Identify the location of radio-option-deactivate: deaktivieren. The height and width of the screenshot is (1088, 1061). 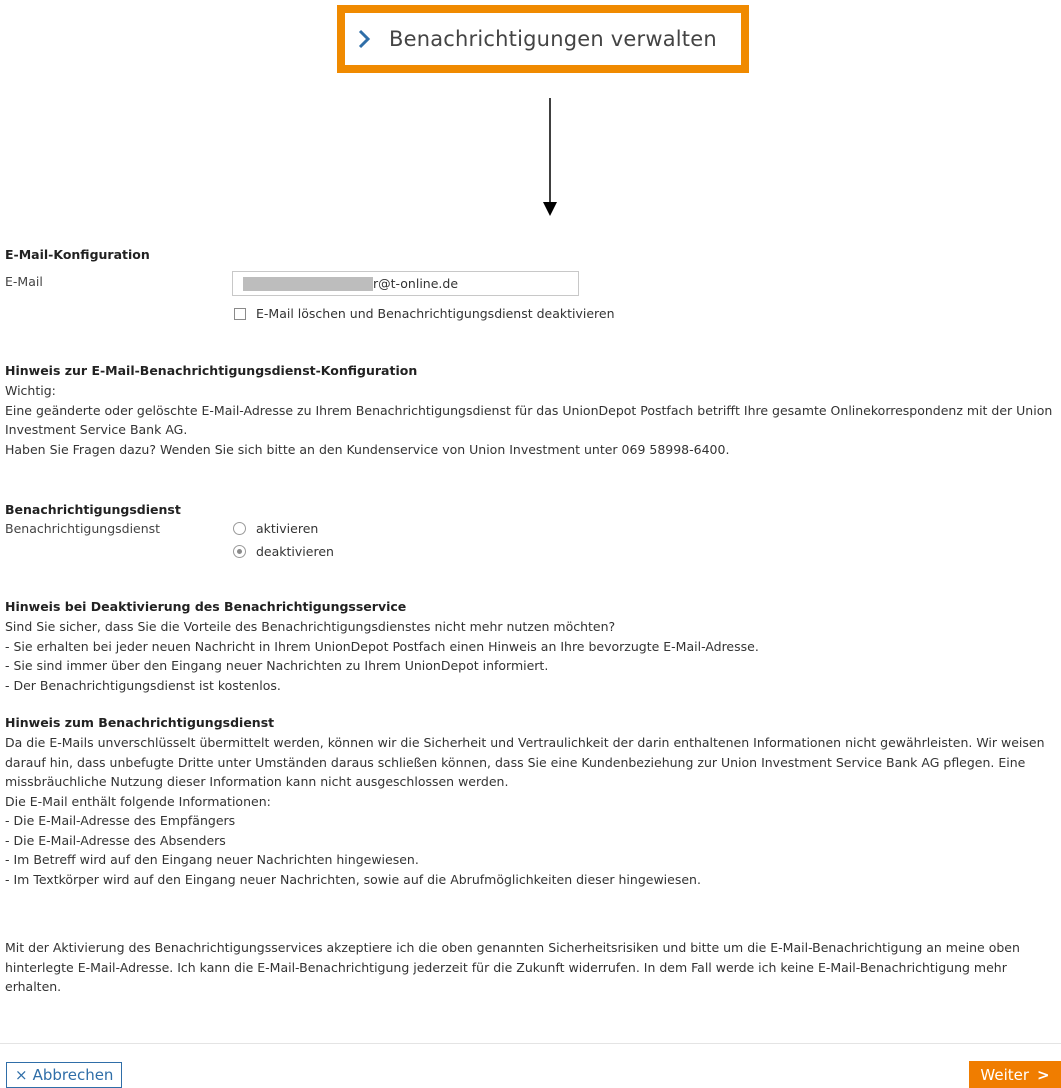
(283, 551).